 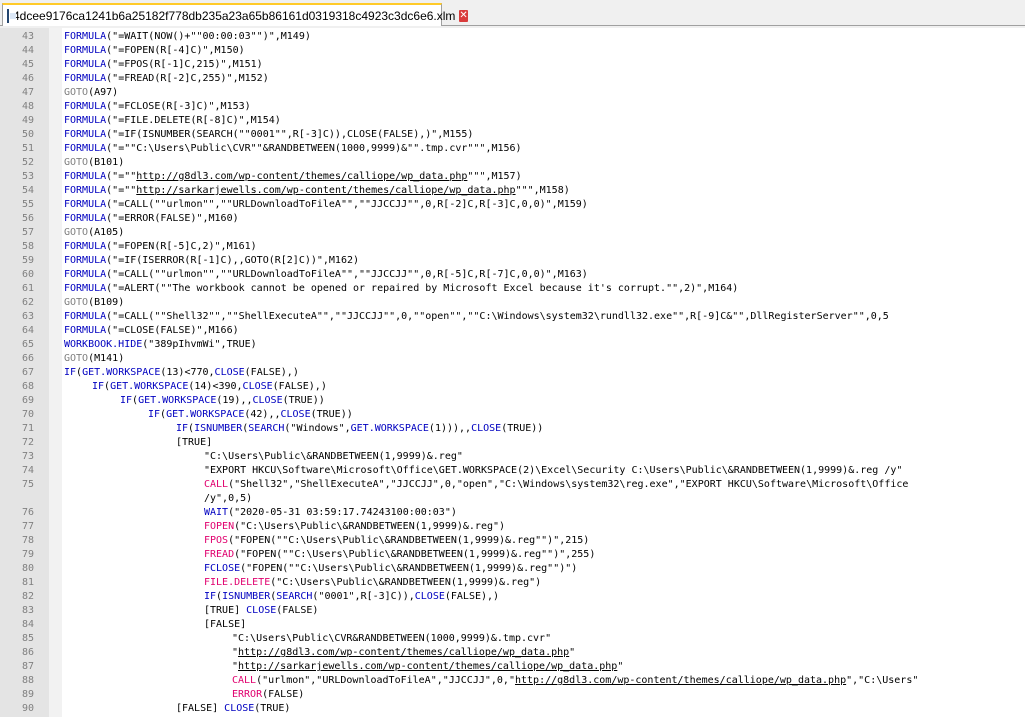 What do you see at coordinates (512, 359) in the screenshot?
I see `code-line: 66 GOTO(M141)` at bounding box center [512, 359].